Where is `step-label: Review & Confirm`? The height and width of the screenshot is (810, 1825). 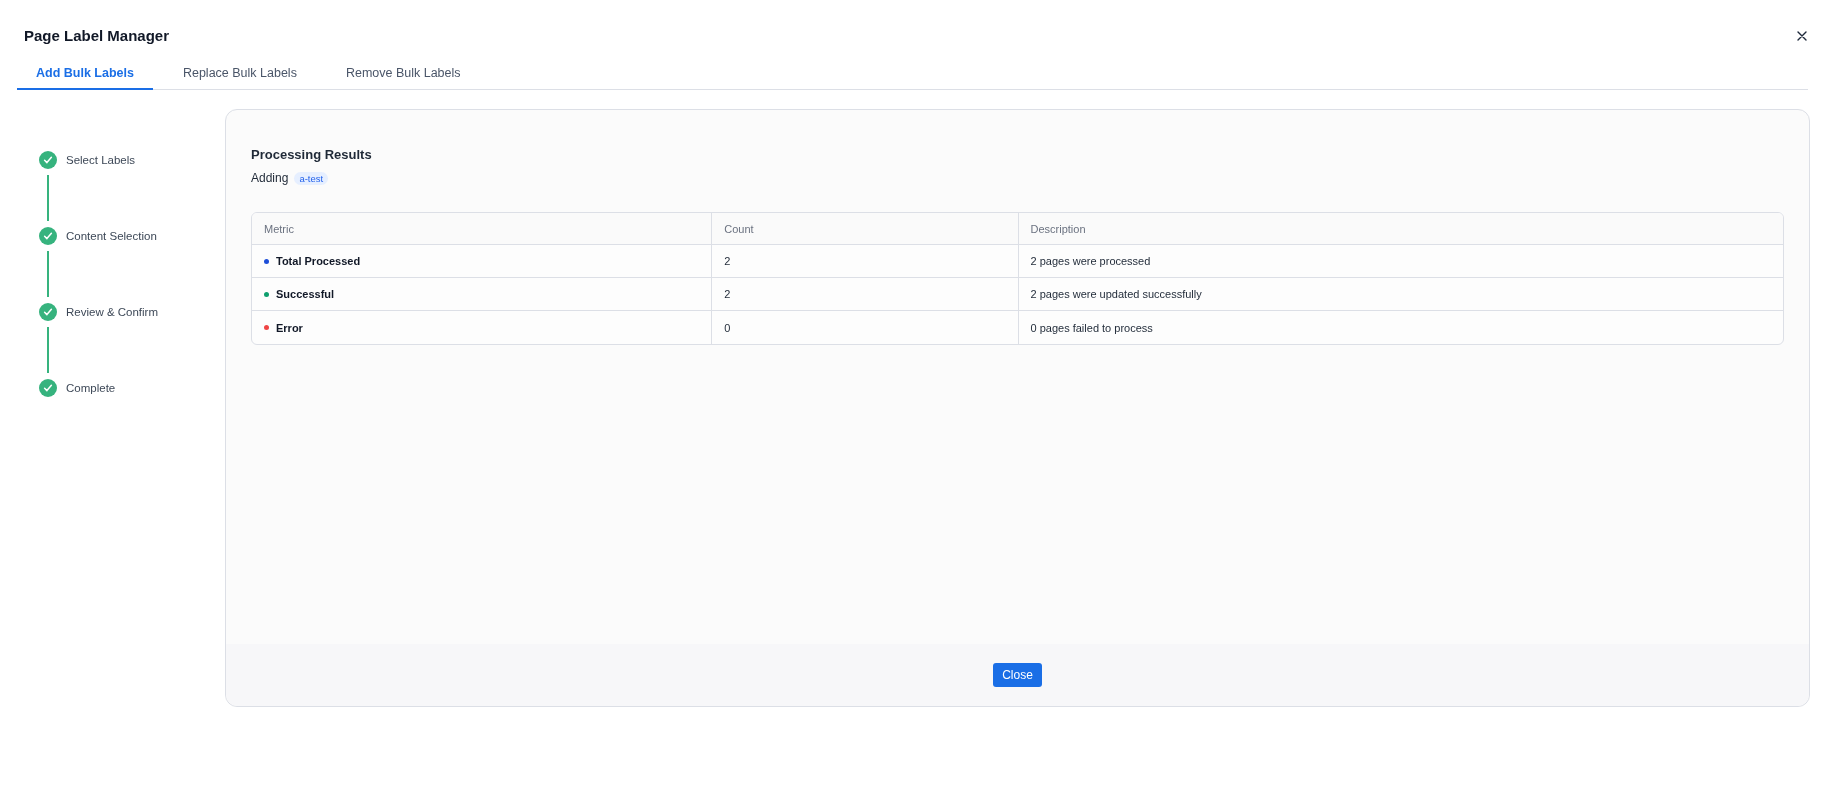 step-label: Review & Confirm is located at coordinates (112, 312).